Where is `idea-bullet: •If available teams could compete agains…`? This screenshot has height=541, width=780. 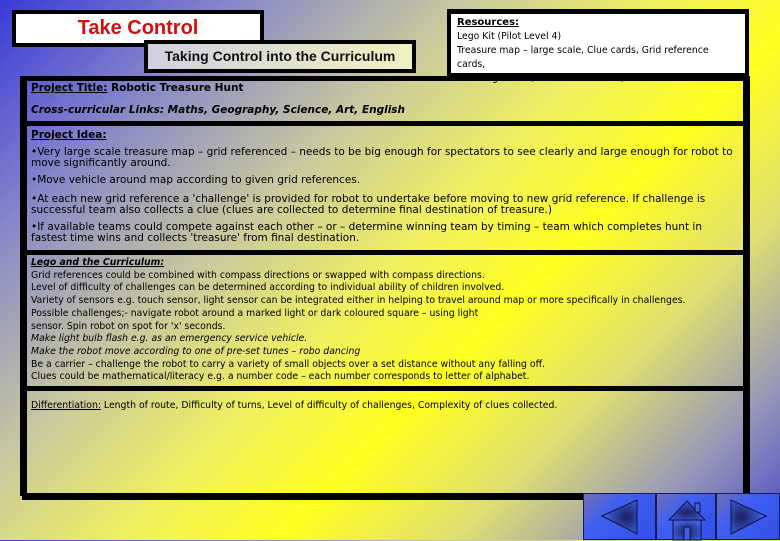
idea-bullet: •If available teams could compete agains… is located at coordinates (366, 232).